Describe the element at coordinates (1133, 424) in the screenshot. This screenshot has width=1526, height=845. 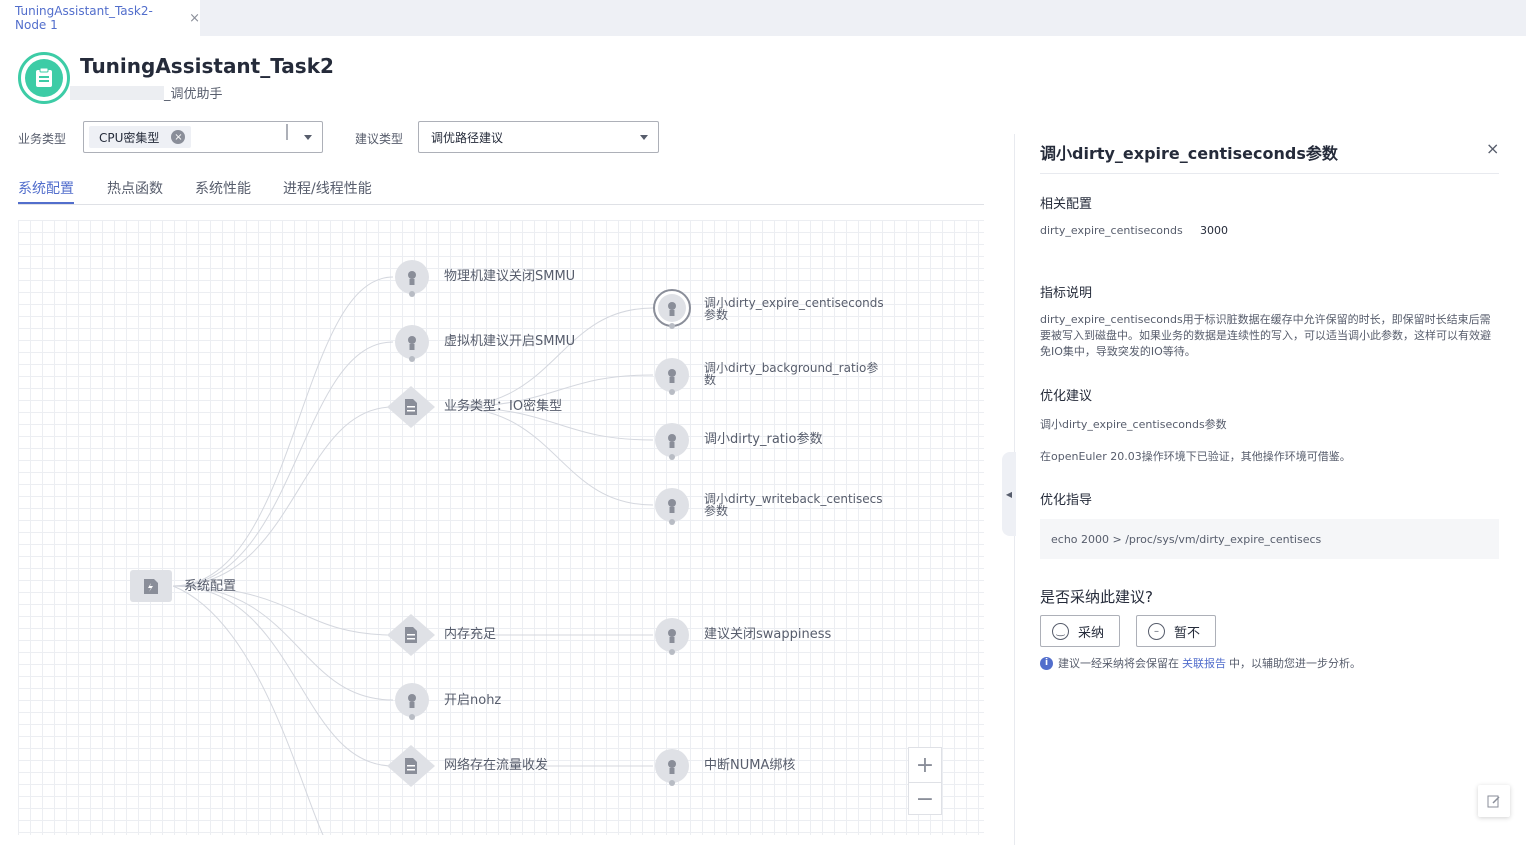
I see `optimization-text: 调小dirty_expire_centiseconds参数` at that location.